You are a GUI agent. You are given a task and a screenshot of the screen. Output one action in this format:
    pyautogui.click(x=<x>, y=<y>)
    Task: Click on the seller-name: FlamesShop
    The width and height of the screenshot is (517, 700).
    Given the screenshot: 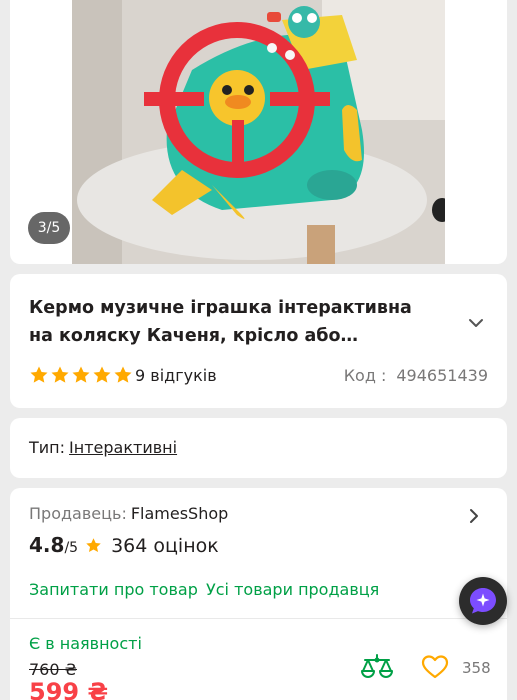 What is the action you would take?
    pyautogui.click(x=179, y=513)
    